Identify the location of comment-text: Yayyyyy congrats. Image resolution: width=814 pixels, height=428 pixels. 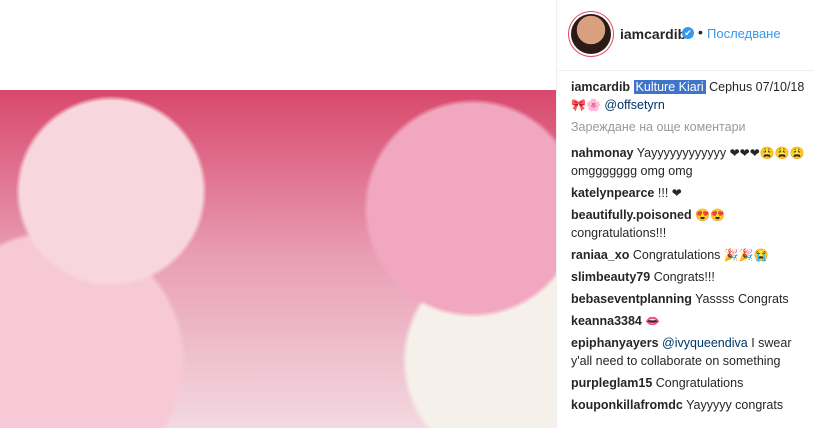
(735, 405).